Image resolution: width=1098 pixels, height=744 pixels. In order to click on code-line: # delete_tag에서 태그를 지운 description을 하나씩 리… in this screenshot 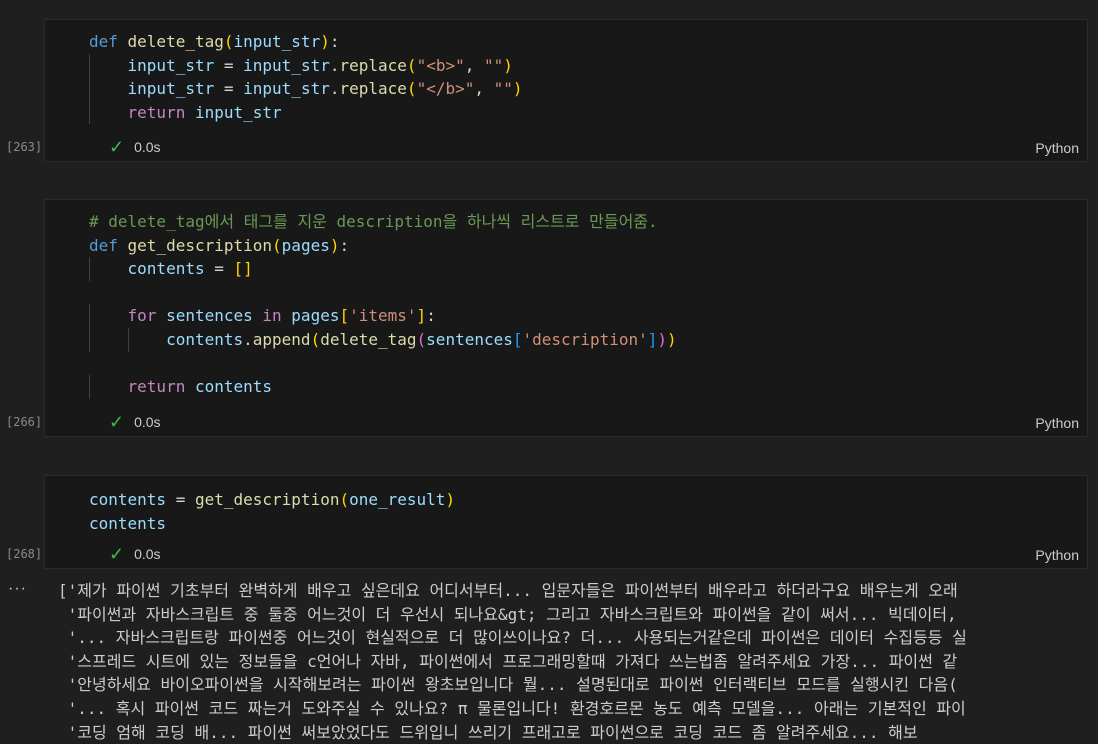, I will do `click(383, 222)`.